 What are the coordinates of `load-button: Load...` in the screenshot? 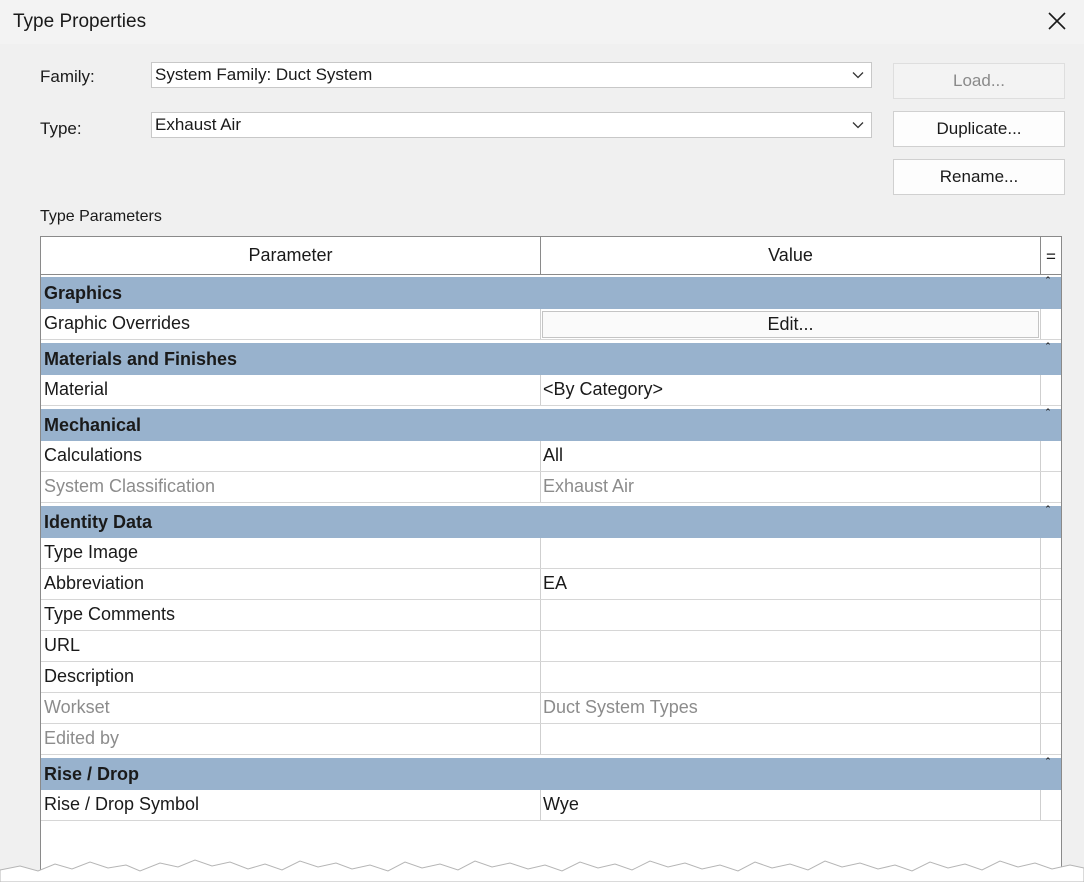 It's located at (979, 81).